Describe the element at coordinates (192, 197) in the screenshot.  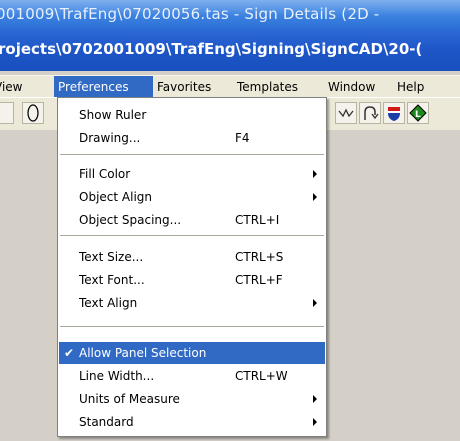
I see `menu-item-object-align: Object Align` at that location.